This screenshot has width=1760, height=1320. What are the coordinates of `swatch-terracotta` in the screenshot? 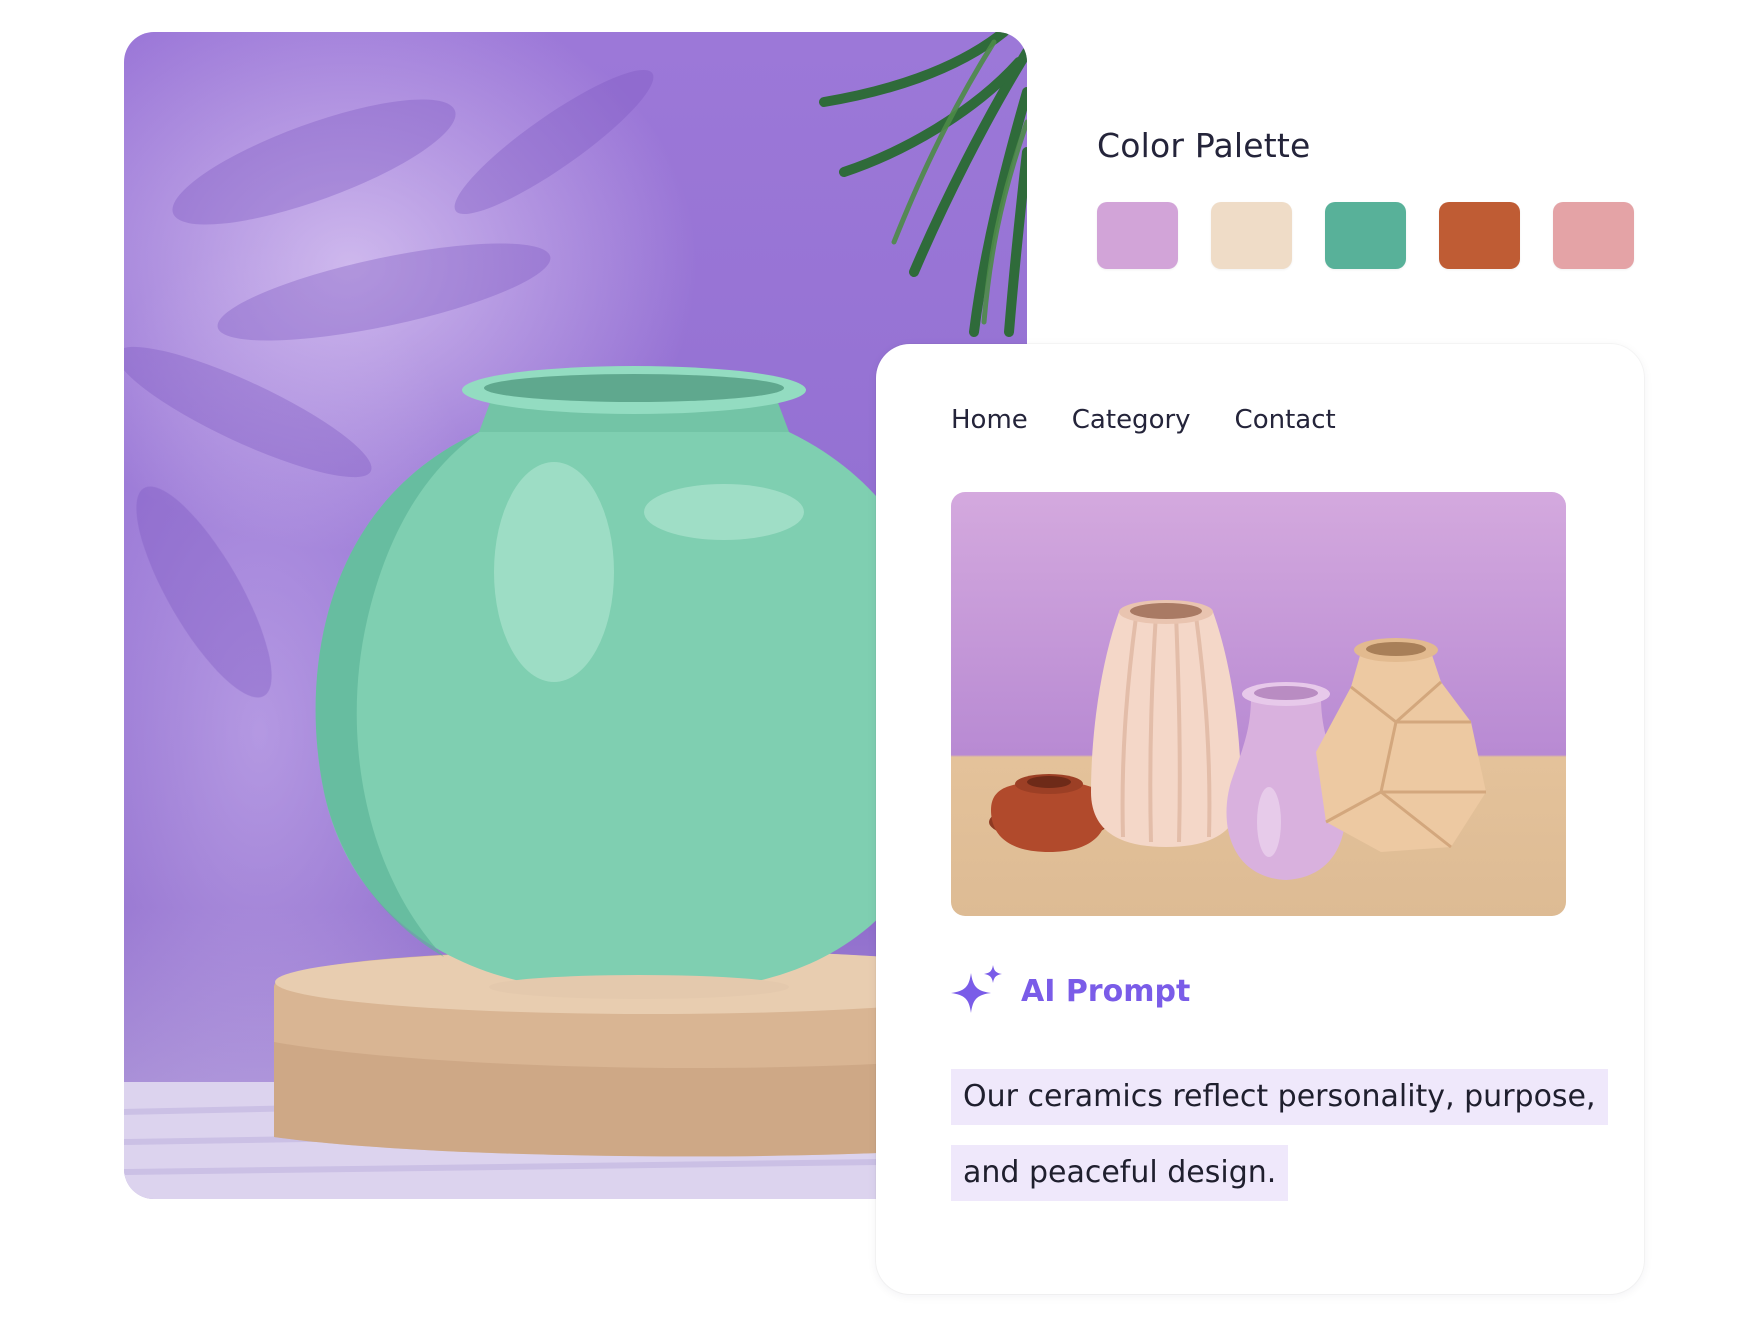 It's located at (1479, 235).